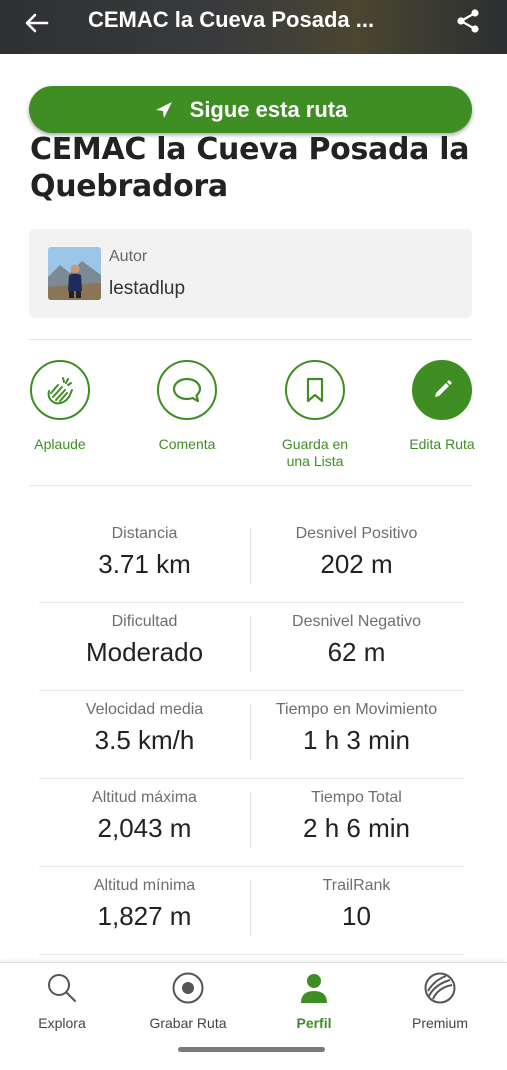 This screenshot has width=507, height=1070. Describe the element at coordinates (314, 1023) in the screenshot. I see `nav-label: Perfil` at that location.